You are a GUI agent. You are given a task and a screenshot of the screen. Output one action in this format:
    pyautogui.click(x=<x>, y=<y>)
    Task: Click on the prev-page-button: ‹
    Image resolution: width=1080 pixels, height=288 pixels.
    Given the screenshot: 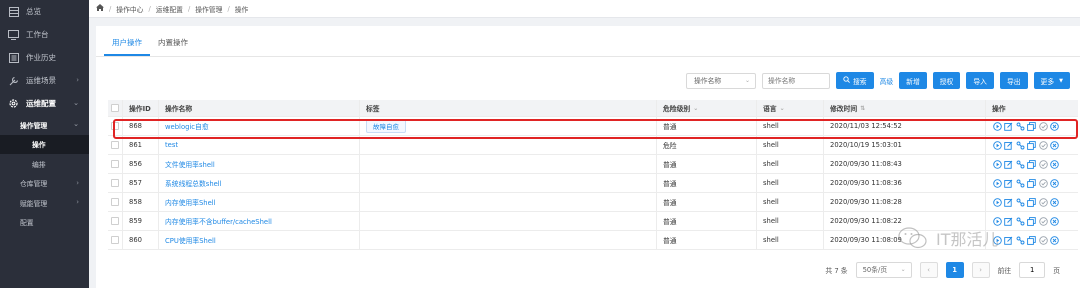 What is the action you would take?
    pyautogui.click(x=928, y=270)
    